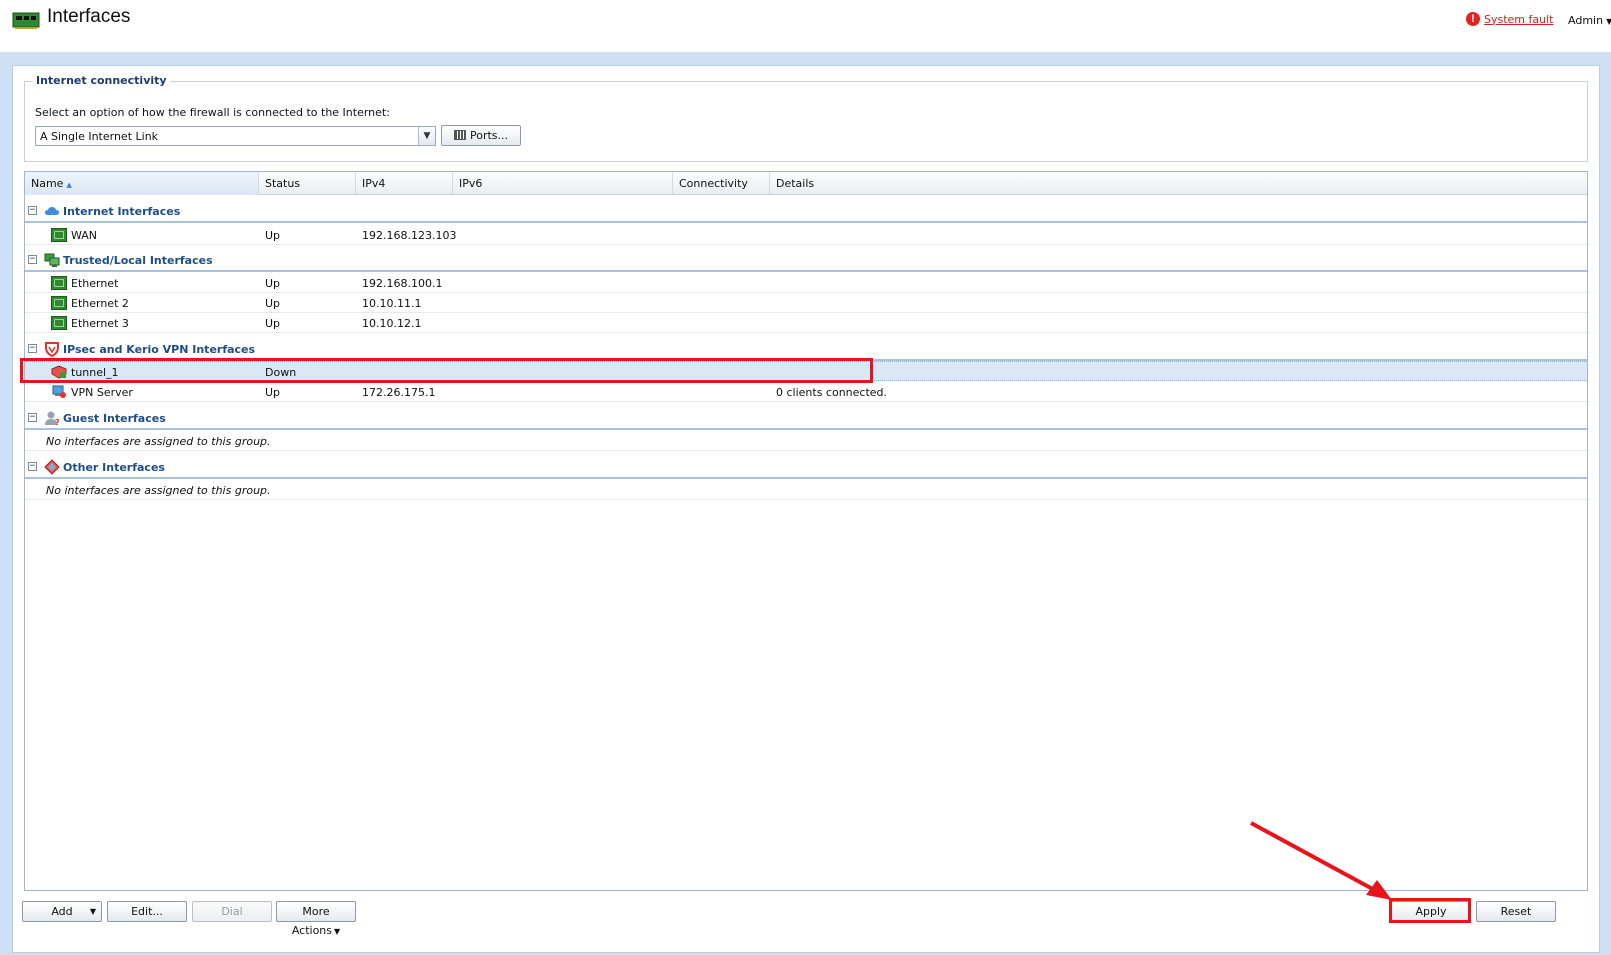  I want to click on table-row: Ethernet 2 Up 10.10.11.1, so click(806, 303).